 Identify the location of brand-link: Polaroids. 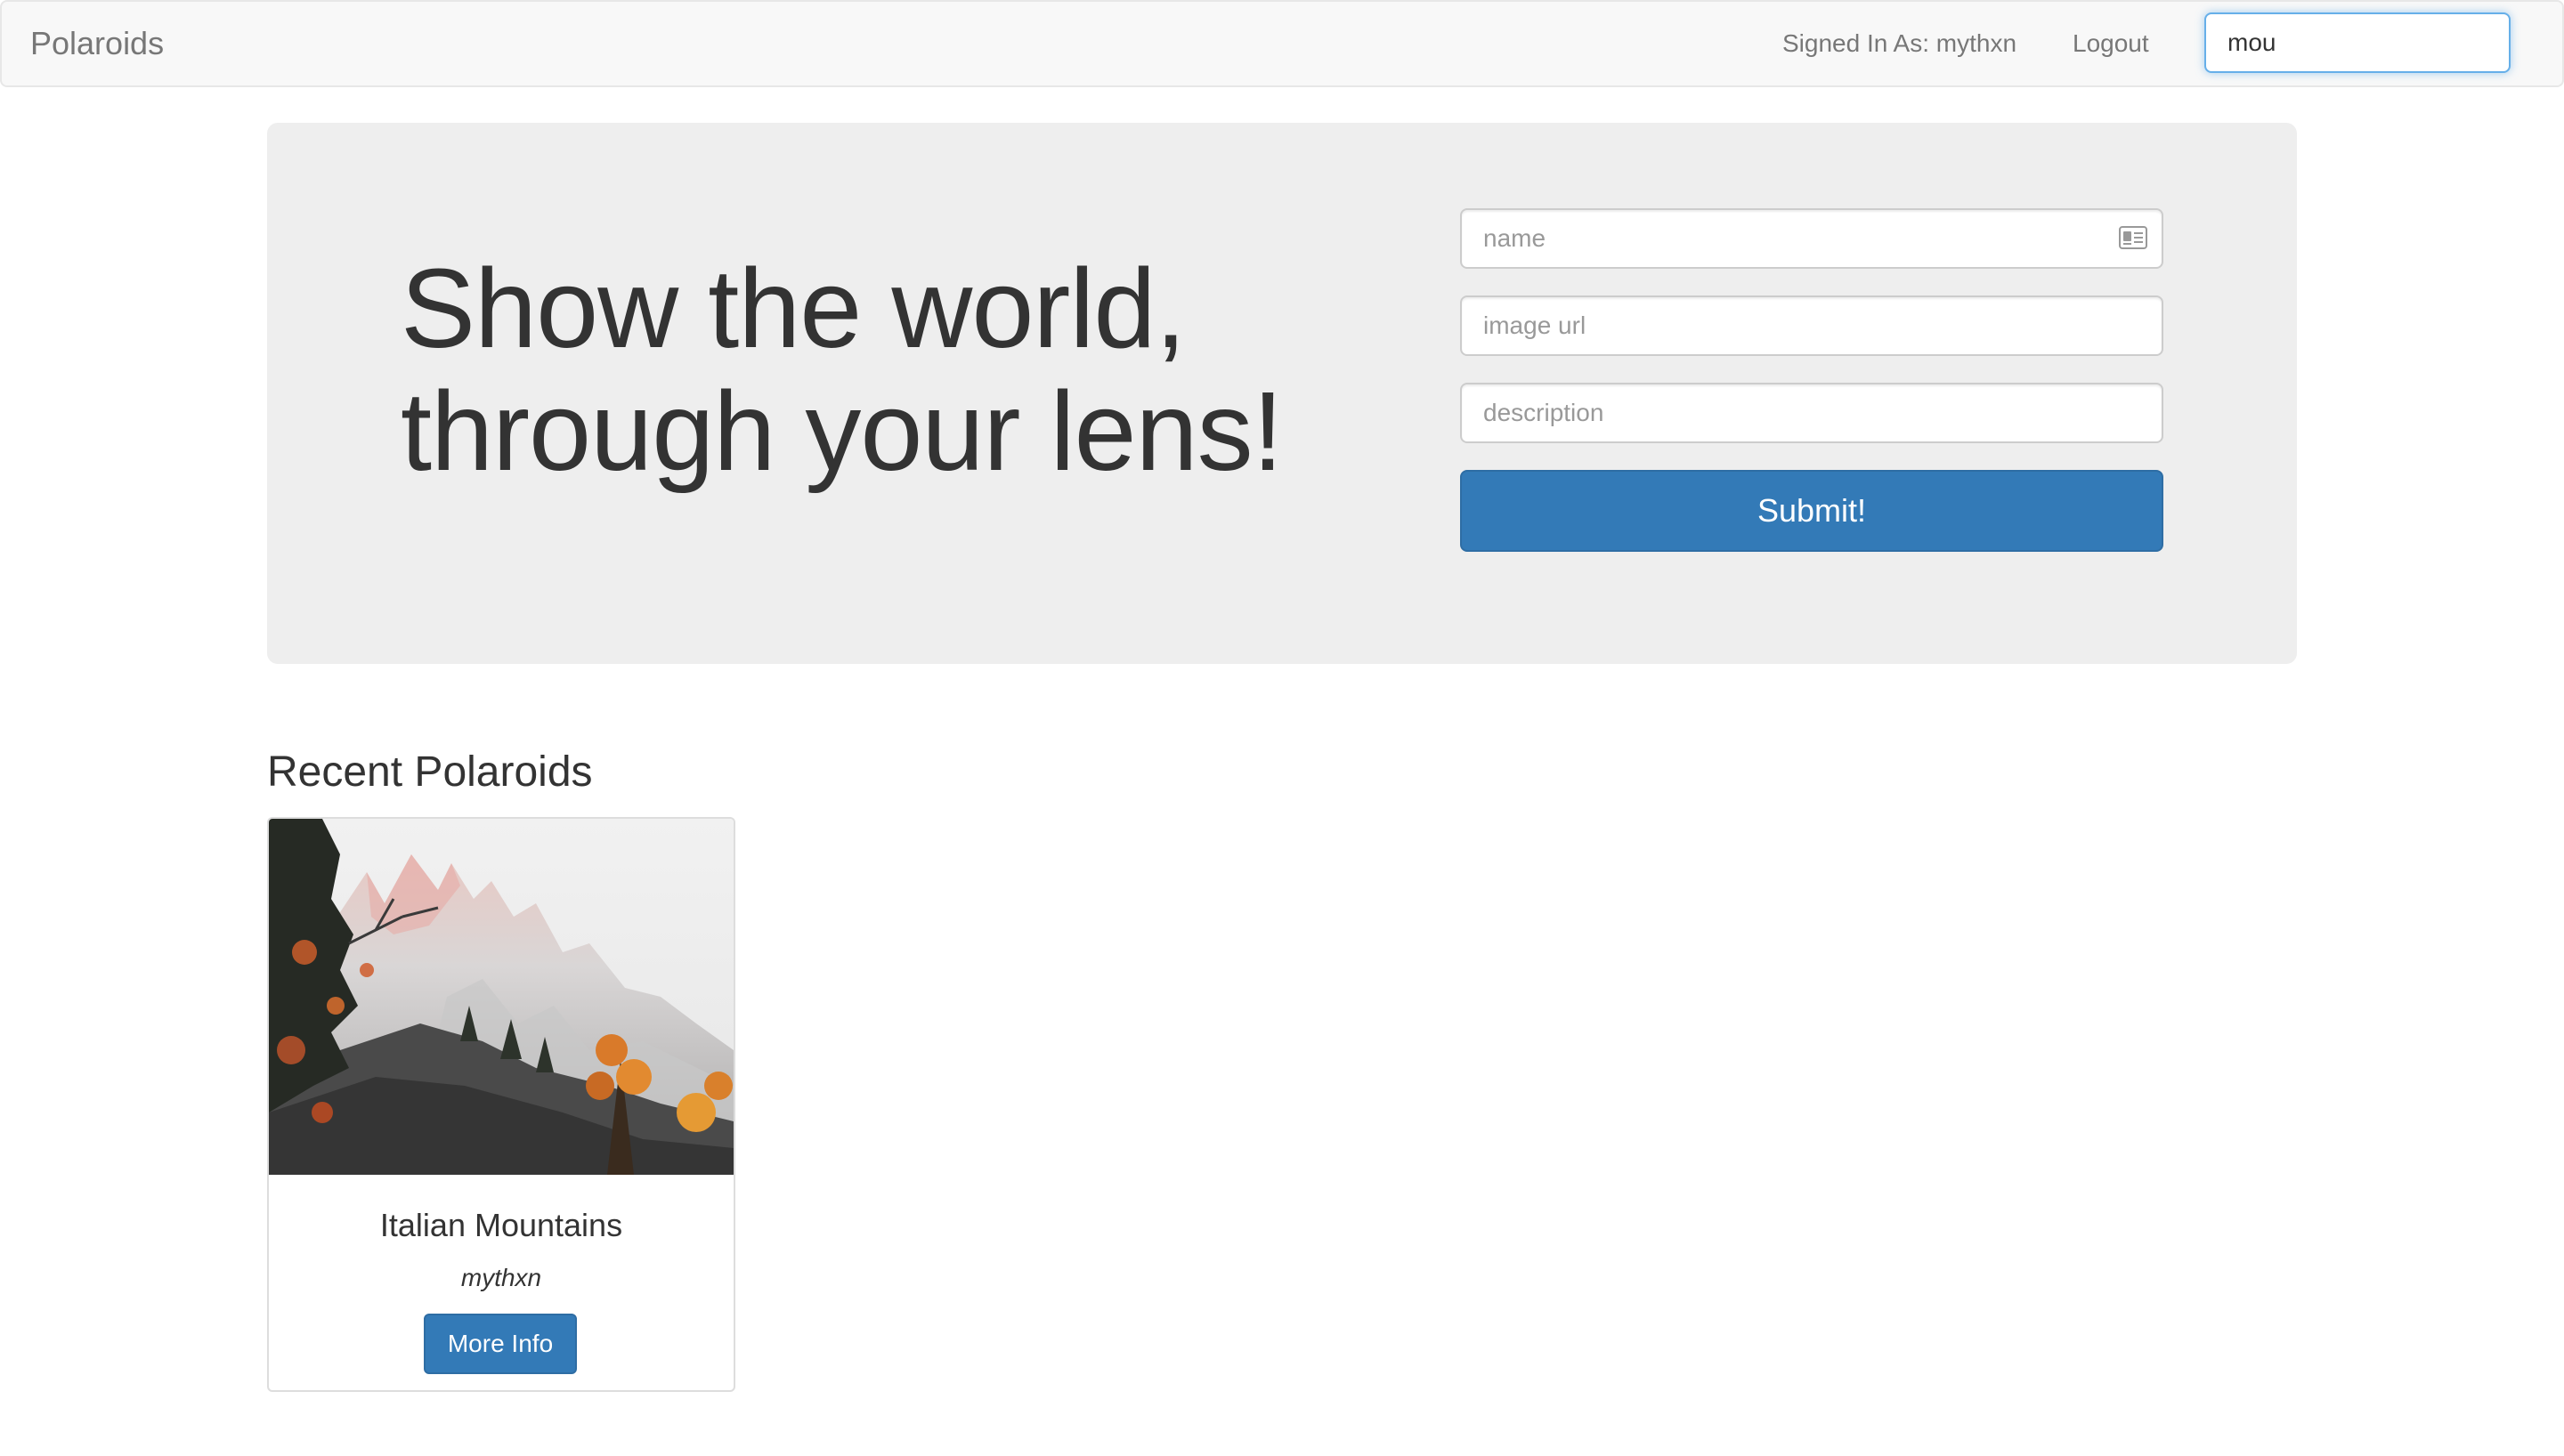
(97, 43).